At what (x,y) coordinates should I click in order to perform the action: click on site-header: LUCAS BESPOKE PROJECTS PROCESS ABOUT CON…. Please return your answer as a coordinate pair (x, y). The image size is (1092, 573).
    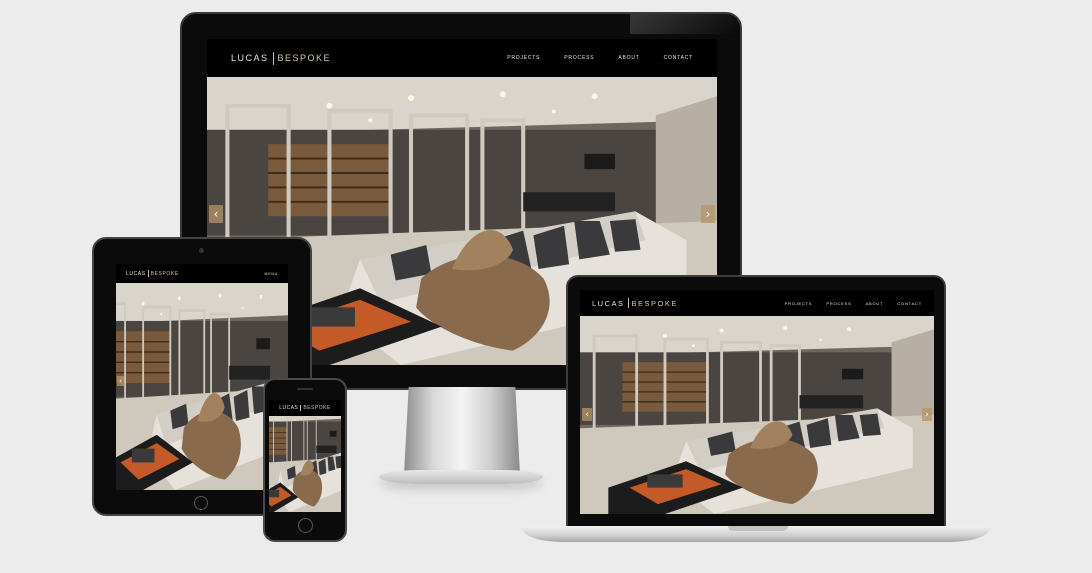
    Looking at the image, I should click on (462, 58).